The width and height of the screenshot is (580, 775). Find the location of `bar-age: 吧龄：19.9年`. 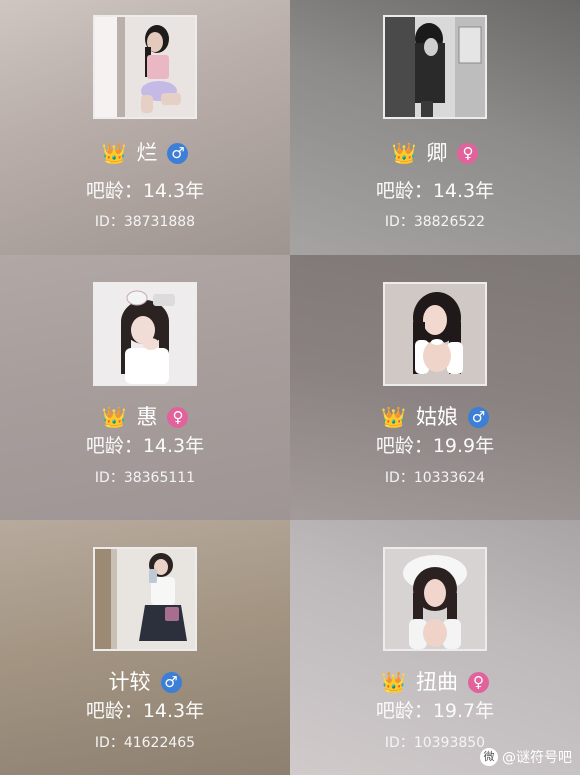

bar-age: 吧龄：19.9年 is located at coordinates (435, 446).